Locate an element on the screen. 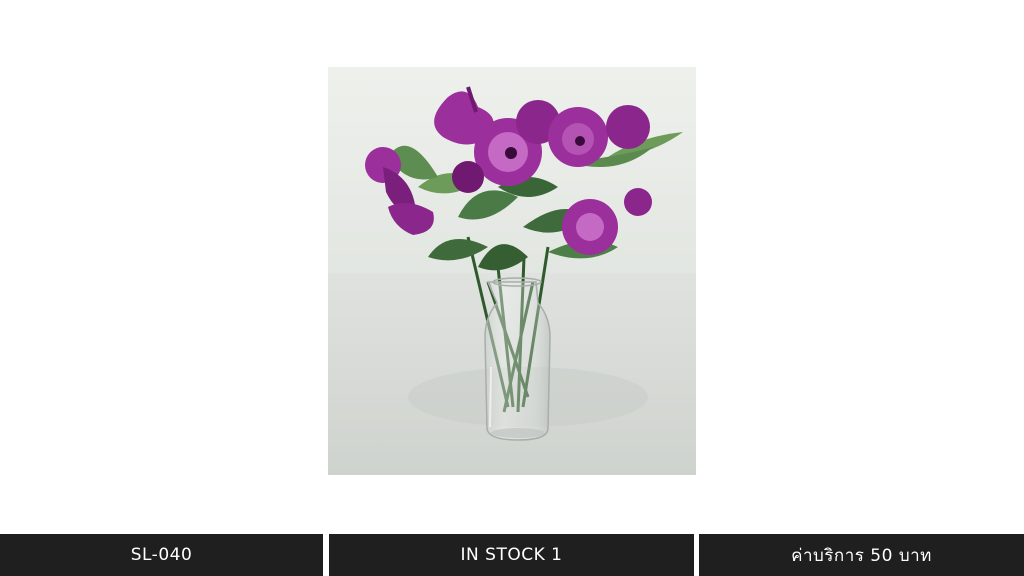  service-price: ค่าบริการ 50 บาท is located at coordinates (861, 555).